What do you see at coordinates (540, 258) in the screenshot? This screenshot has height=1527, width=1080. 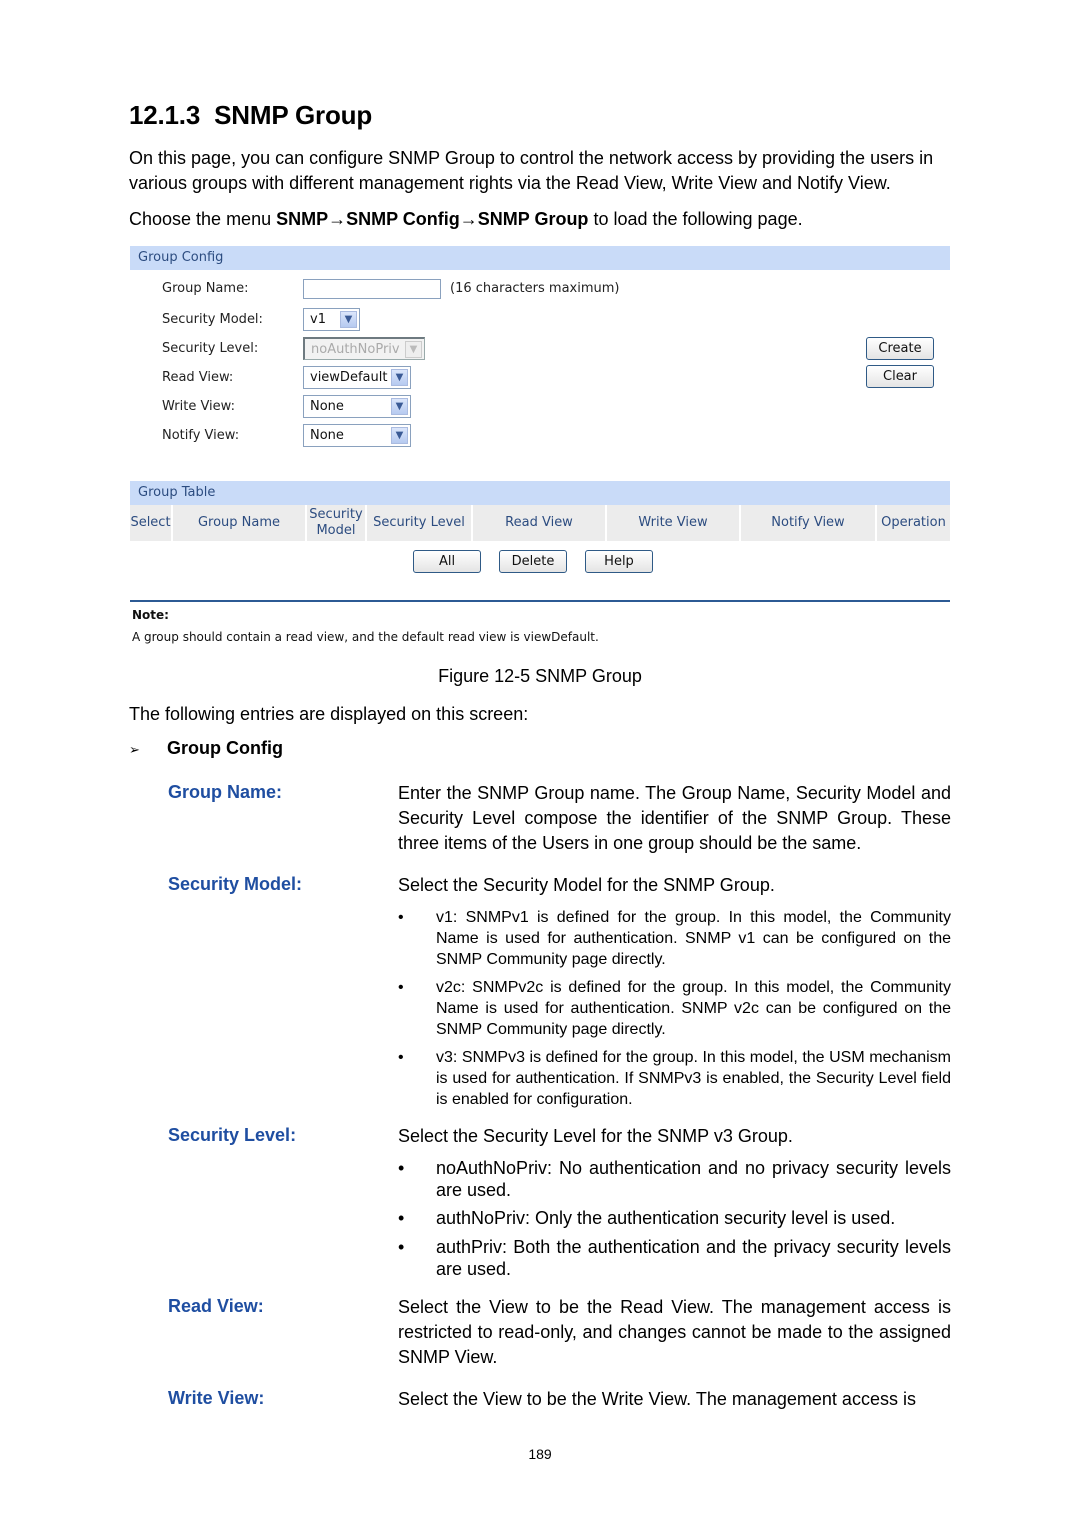 I see `group-config-header: Group Config` at bounding box center [540, 258].